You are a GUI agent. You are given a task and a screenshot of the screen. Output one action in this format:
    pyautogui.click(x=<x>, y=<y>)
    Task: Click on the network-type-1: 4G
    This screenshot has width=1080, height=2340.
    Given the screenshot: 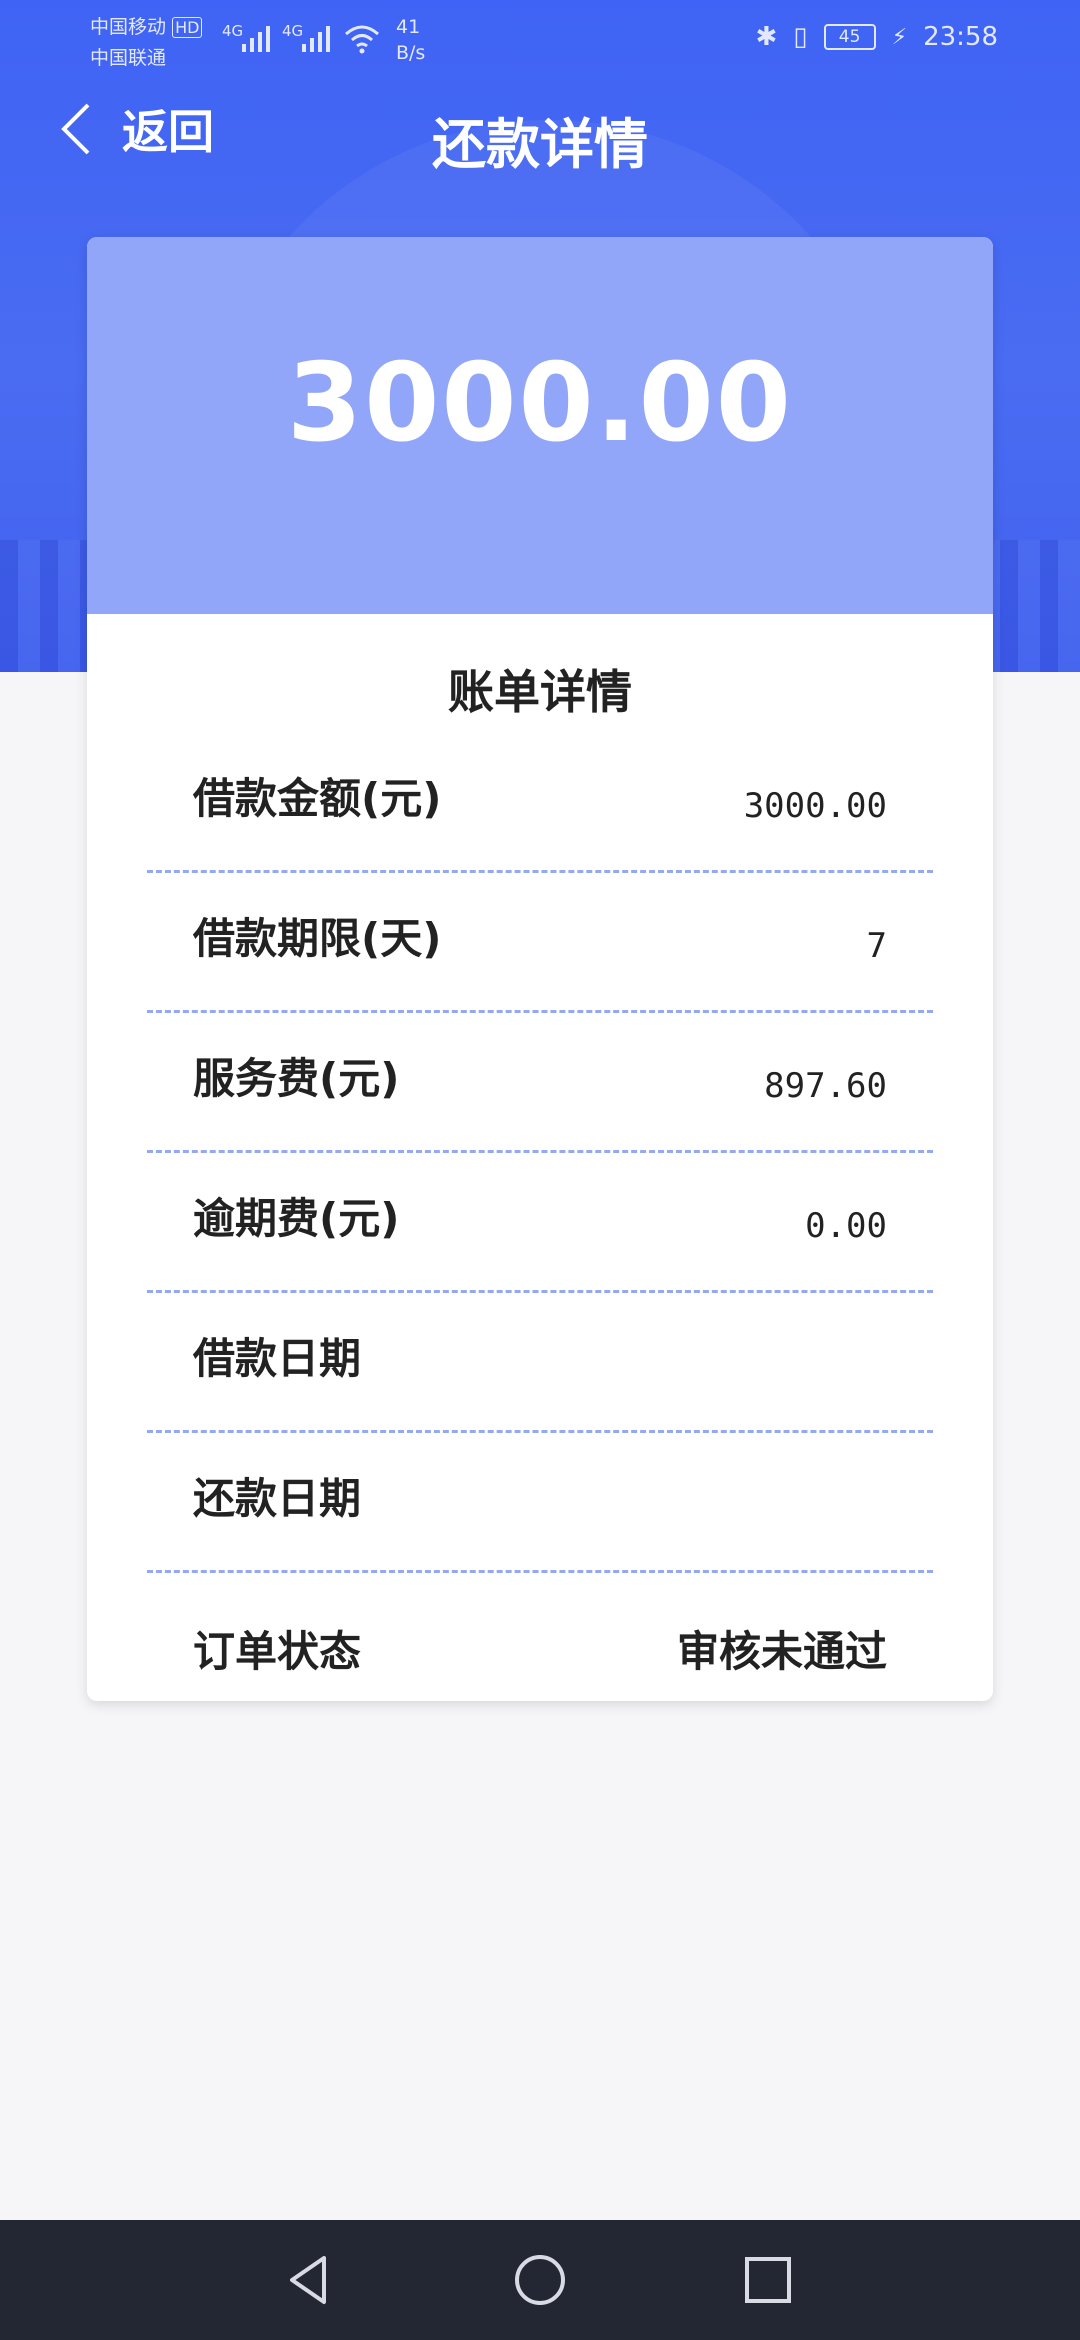 What is the action you would take?
    pyautogui.click(x=233, y=31)
    